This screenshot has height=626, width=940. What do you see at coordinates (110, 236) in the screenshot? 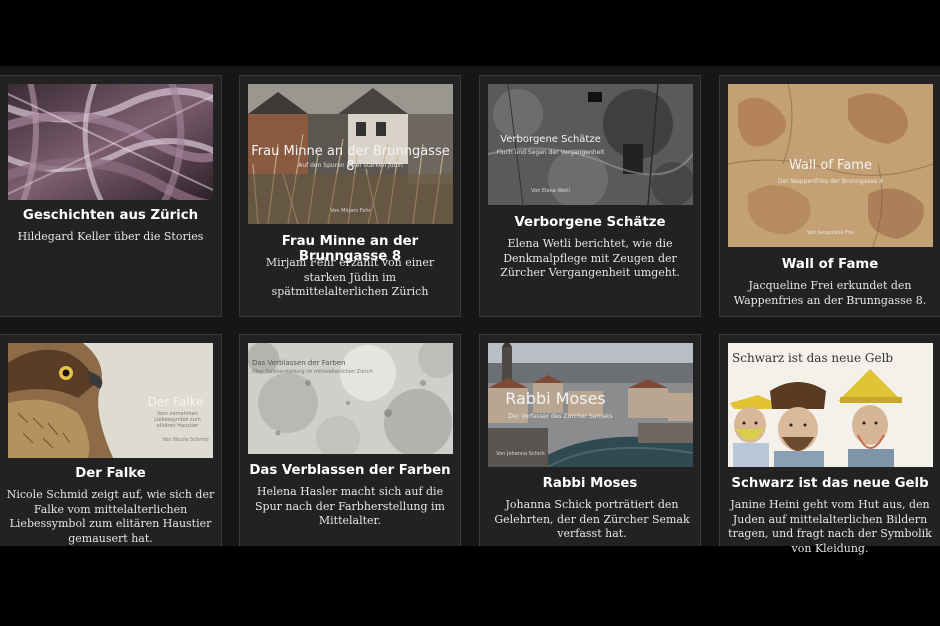
I see `story-description: Hildegard Keller über die Stories` at bounding box center [110, 236].